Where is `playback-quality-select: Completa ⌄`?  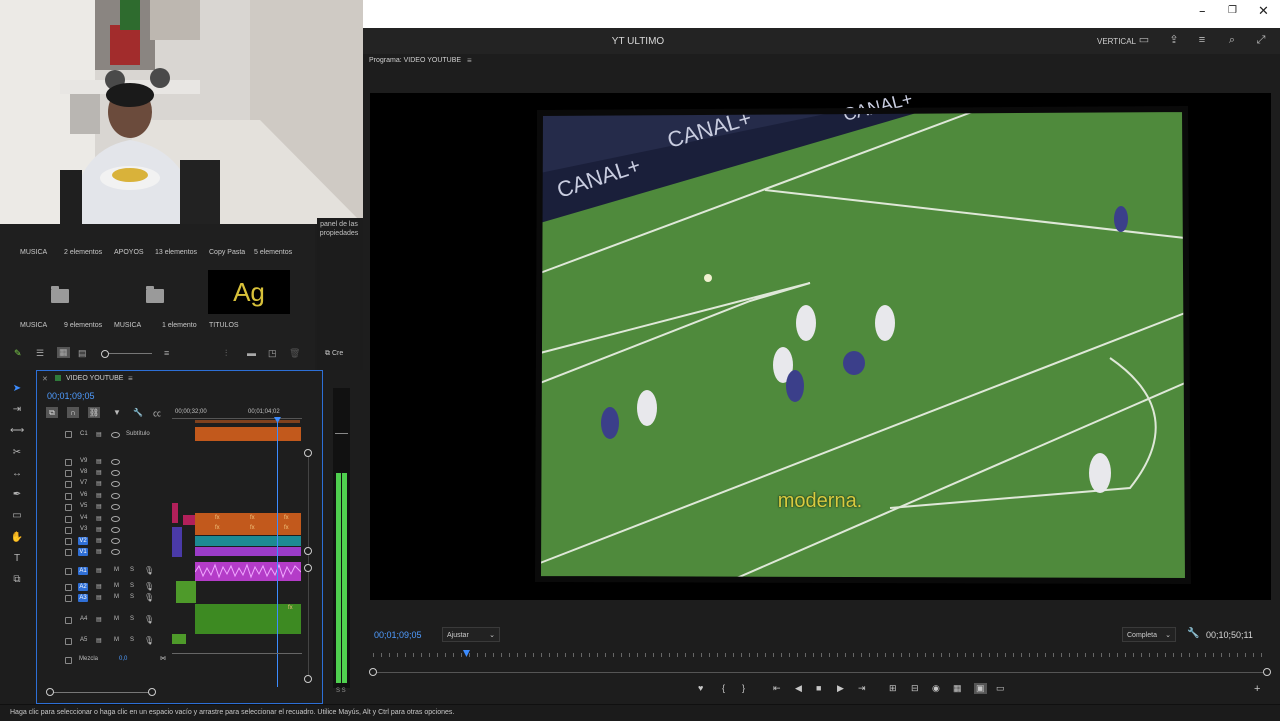 playback-quality-select: Completa ⌄ is located at coordinates (1149, 634).